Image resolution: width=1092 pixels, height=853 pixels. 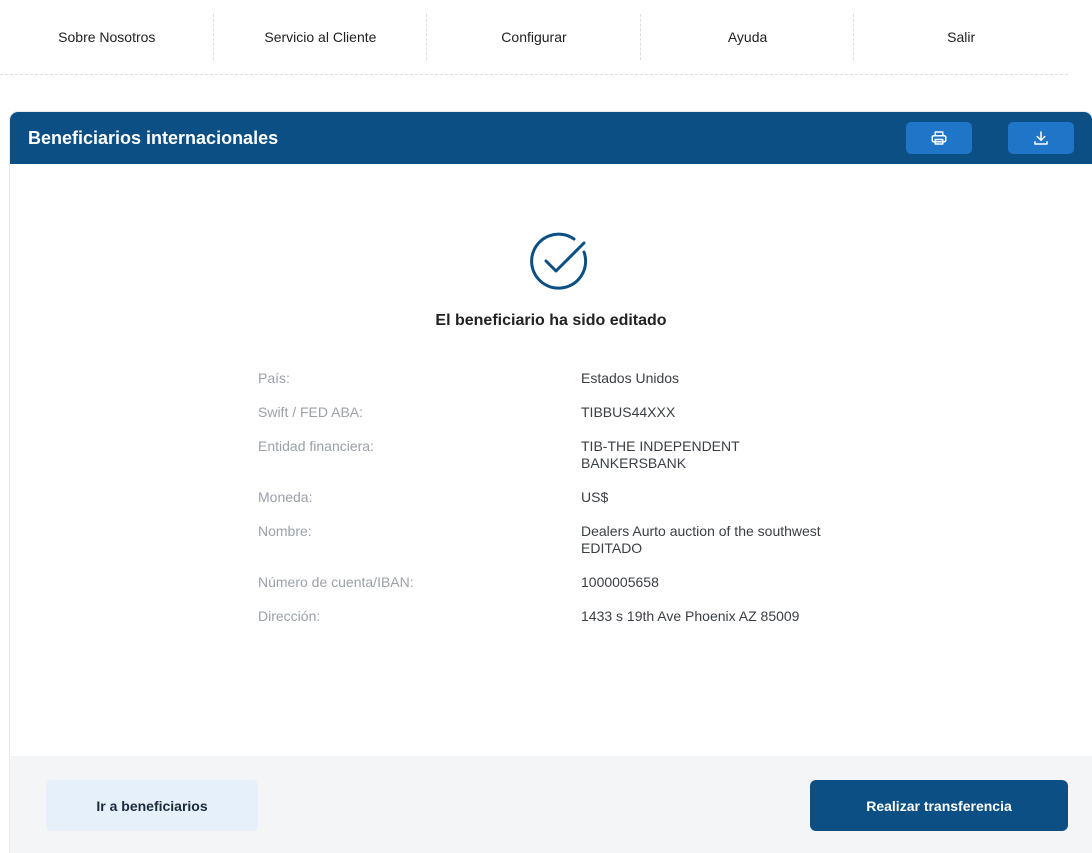 I want to click on detail-label: Entidad financiera:, so click(x=316, y=446).